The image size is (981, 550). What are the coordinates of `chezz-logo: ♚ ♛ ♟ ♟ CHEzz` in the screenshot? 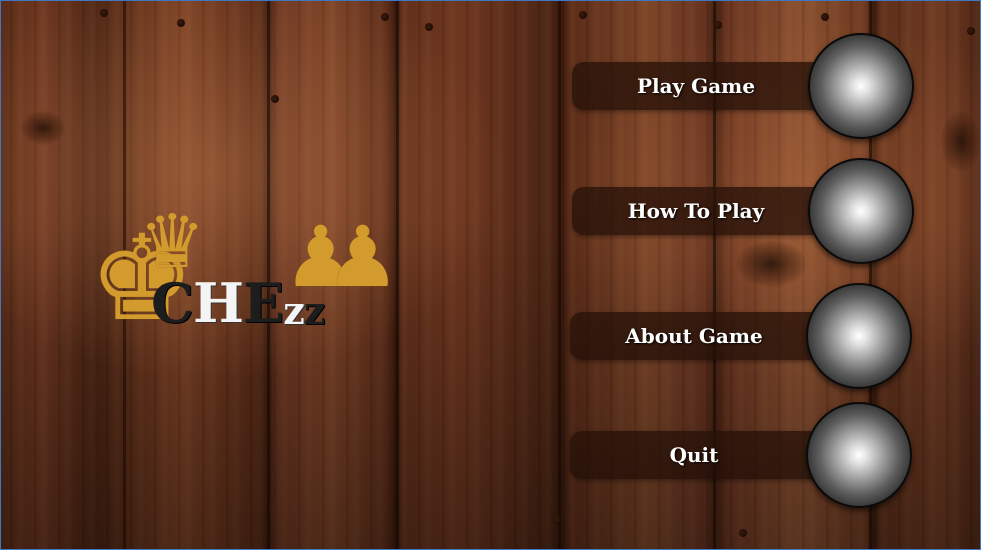 It's located at (244, 275).